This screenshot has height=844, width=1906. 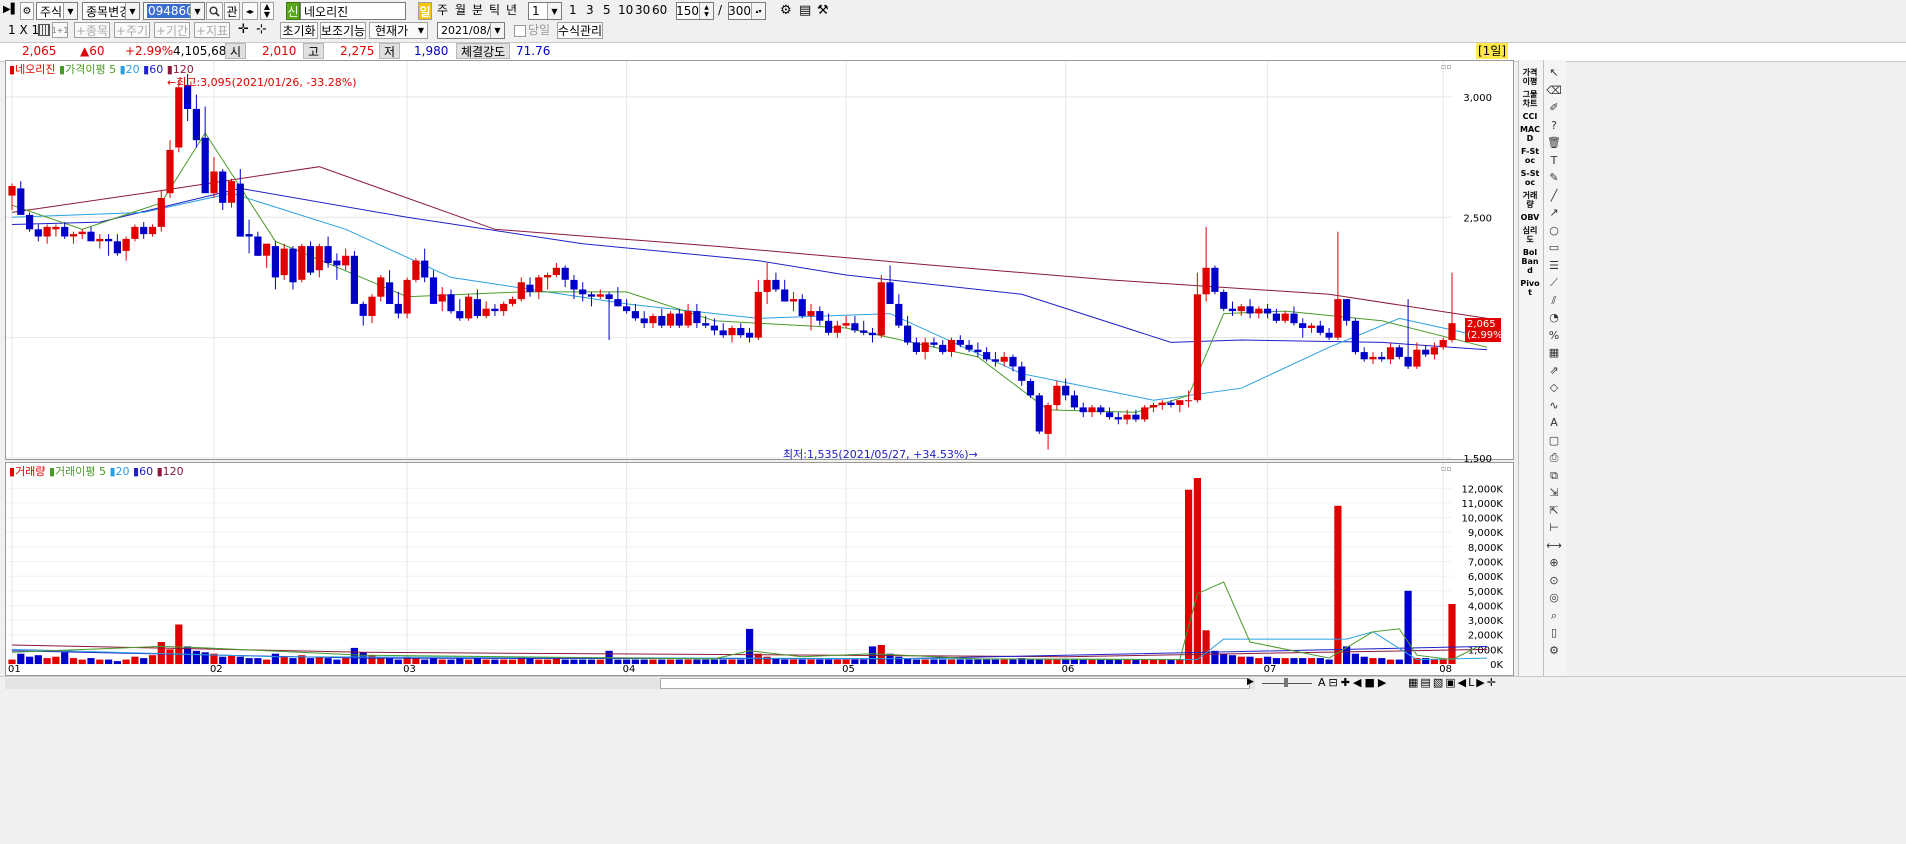 I want to click on trend-icon: ⇗, so click(x=1554, y=371).